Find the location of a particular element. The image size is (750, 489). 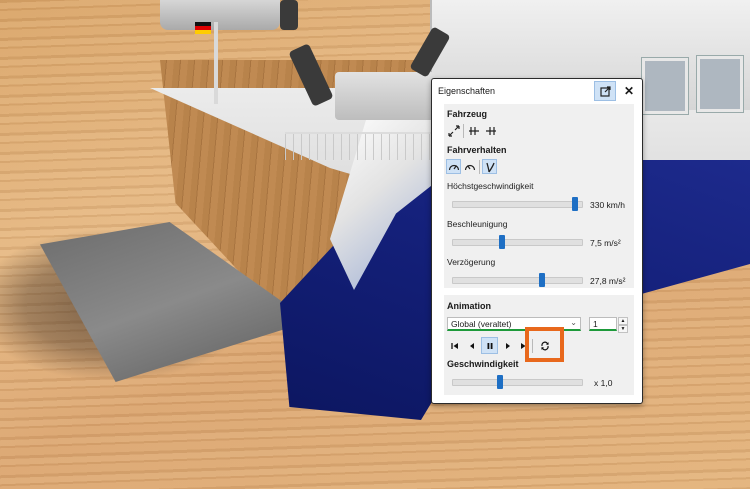

ventilation-duct is located at coordinates (289, 15).